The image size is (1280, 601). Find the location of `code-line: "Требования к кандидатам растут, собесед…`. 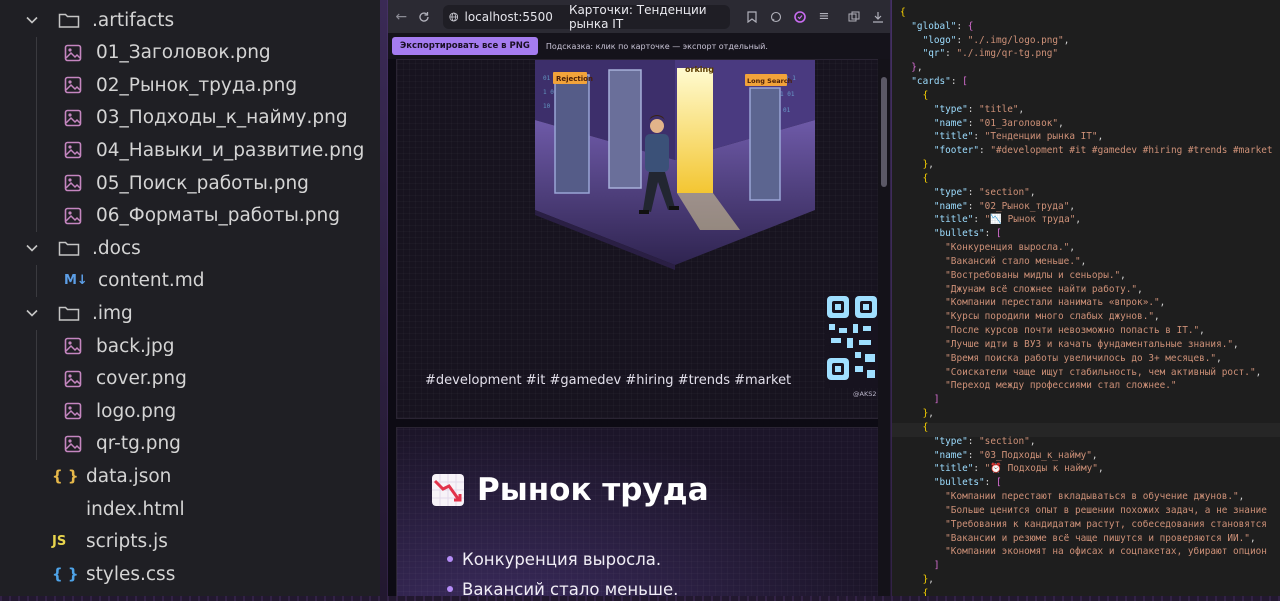

code-line: "Требования к кандидатам растут, собесед… is located at coordinates (1083, 525).